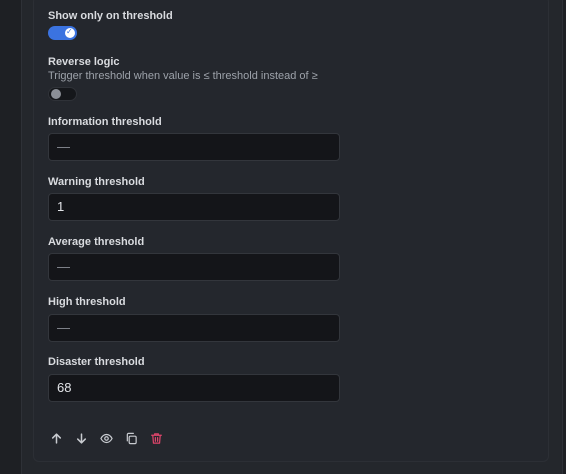 The height and width of the screenshot is (474, 566). Describe the element at coordinates (96, 242) in the screenshot. I see `average-threshold-label: Average threshold` at that location.